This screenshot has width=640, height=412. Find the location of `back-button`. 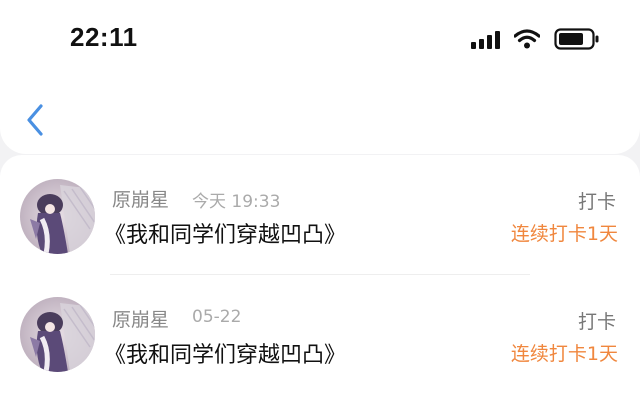

back-button is located at coordinates (34, 120).